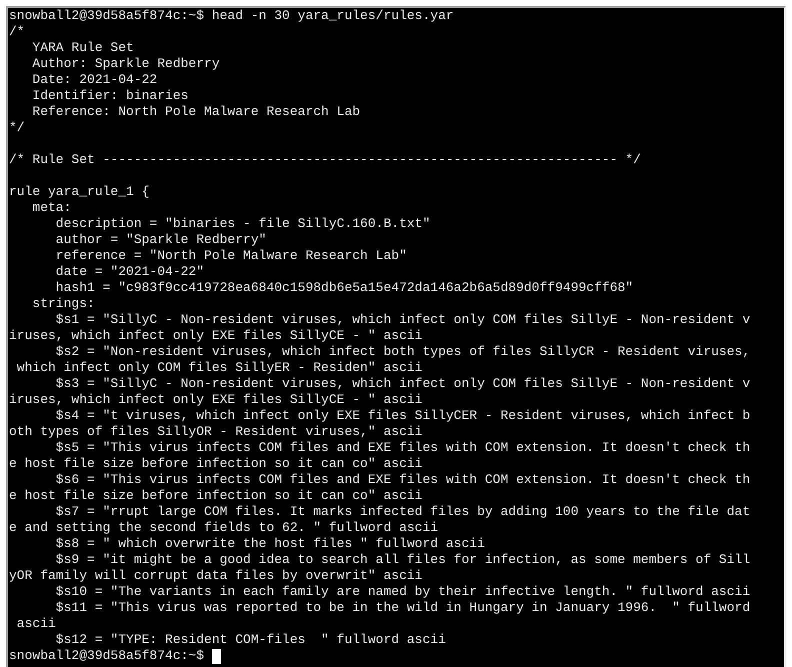  I want to click on output-line: $s7 = "rrupt large COM files. It marks infected files by adding 100 years to the file dat, so click(402, 512).